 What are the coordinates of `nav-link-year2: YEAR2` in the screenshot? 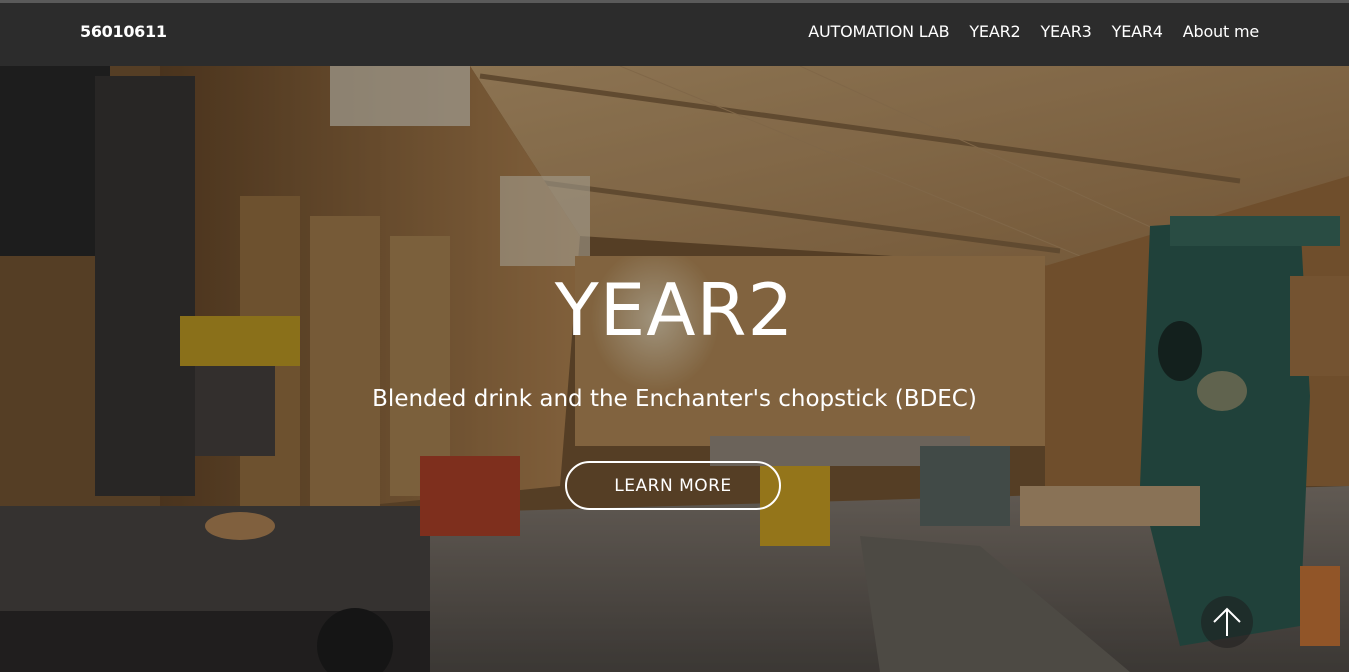 It's located at (994, 31).